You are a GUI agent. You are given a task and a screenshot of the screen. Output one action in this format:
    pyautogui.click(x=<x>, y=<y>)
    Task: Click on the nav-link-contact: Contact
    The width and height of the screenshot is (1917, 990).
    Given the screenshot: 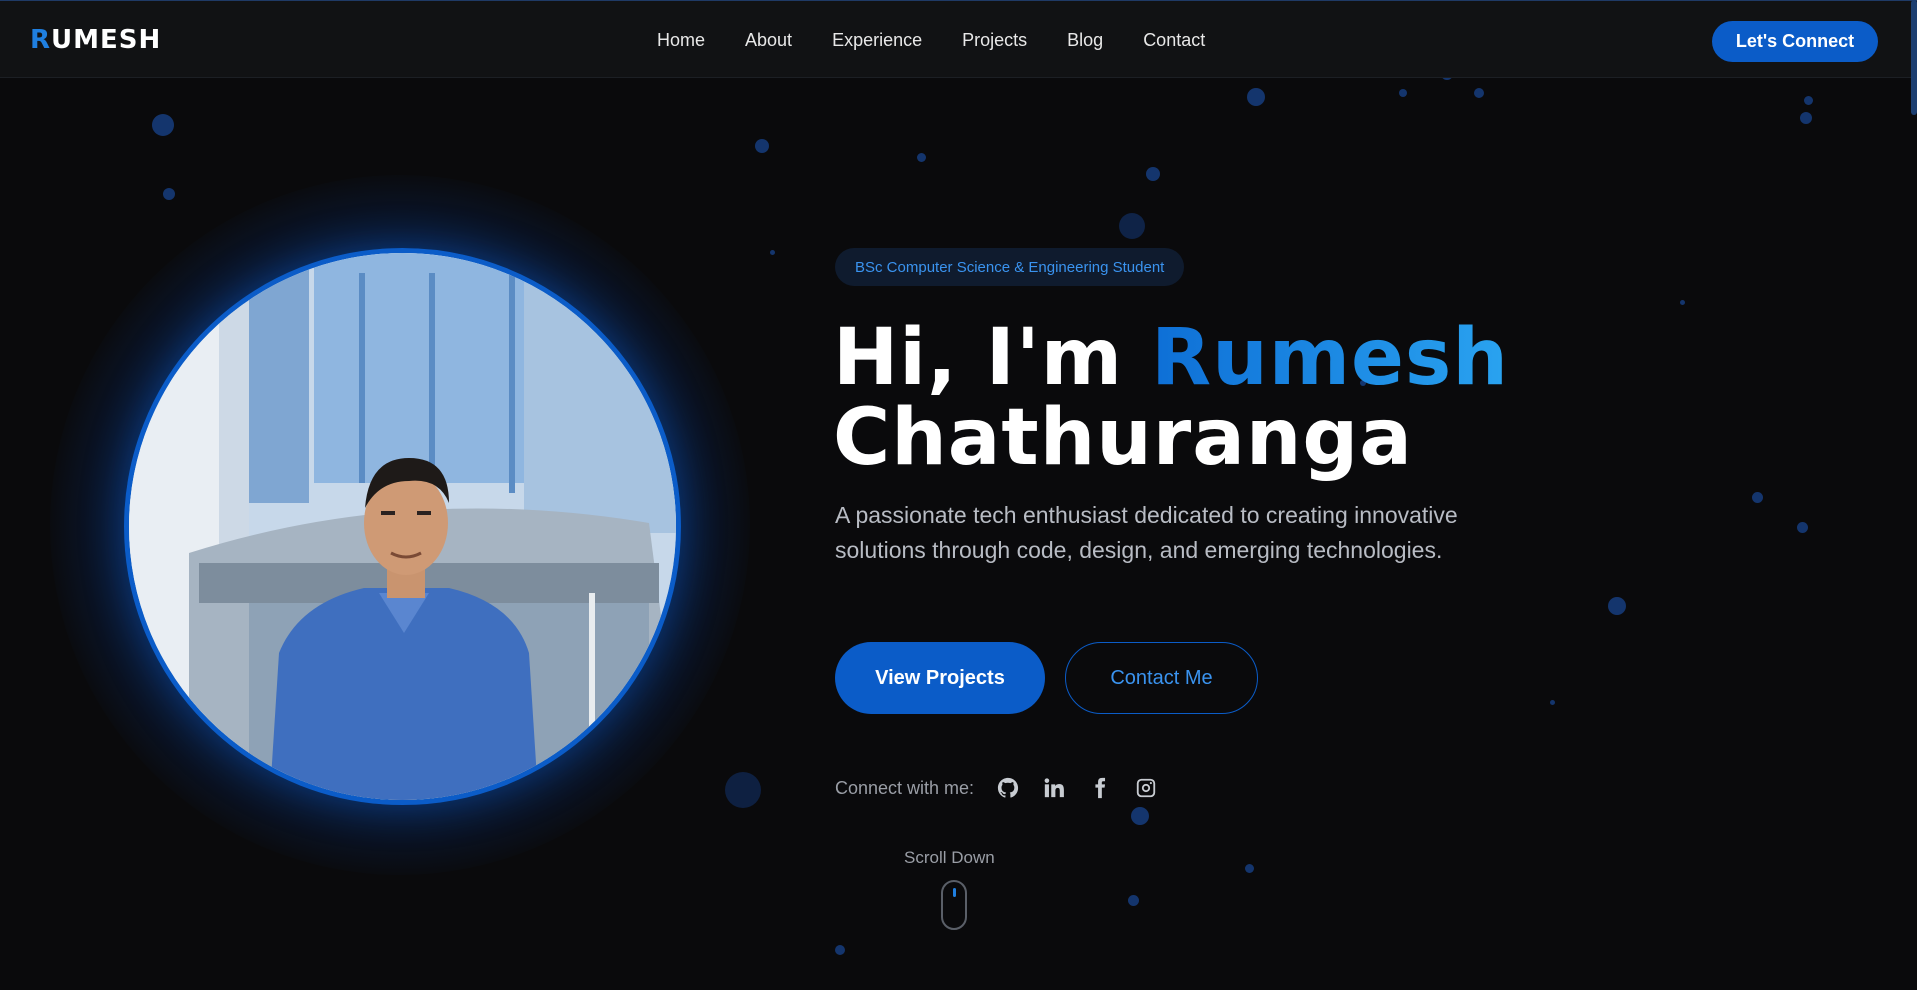 What is the action you would take?
    pyautogui.click(x=1174, y=40)
    